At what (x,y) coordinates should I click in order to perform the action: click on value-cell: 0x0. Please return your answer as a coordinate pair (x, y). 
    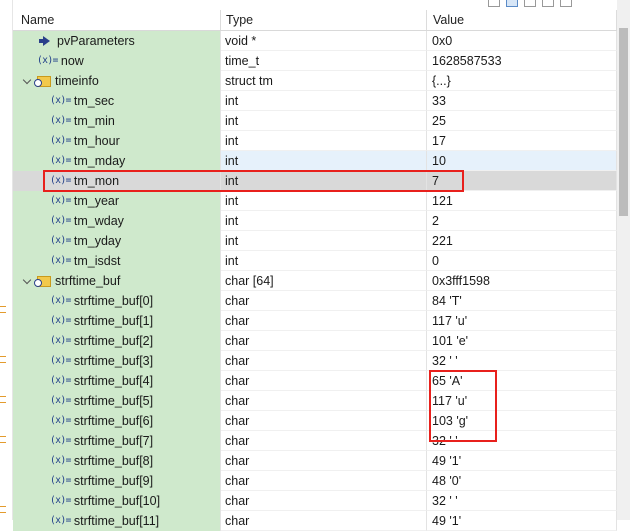
    Looking at the image, I should click on (522, 41).